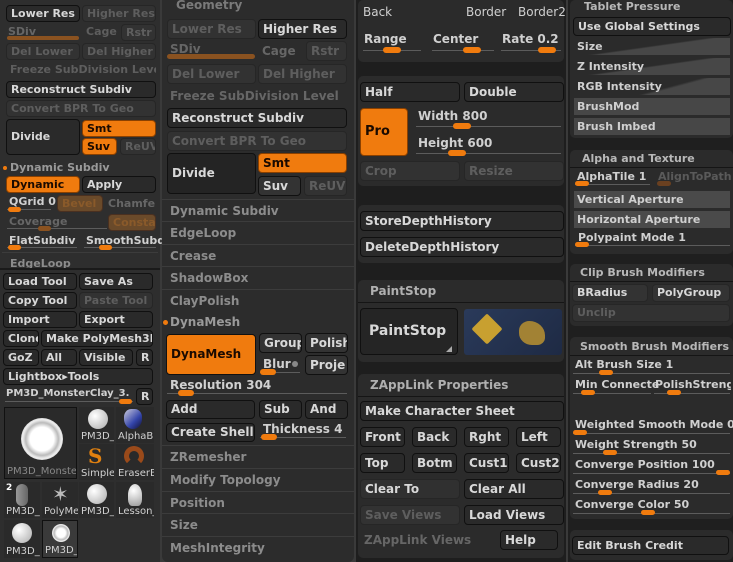 The height and width of the screenshot is (562, 733). I want to click on range-slider-knob, so click(392, 50).